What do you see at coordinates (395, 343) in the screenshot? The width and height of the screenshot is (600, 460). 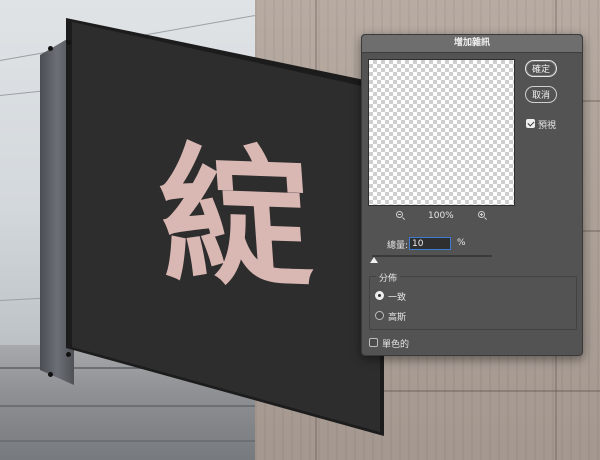 I see `monochrome-label: 單色的` at bounding box center [395, 343].